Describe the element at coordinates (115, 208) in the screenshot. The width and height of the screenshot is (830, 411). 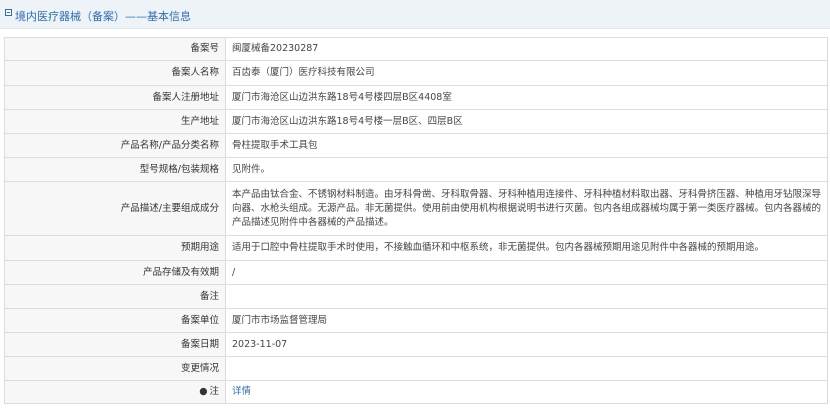
I see `row-label: 产品描述/主要组成成分` at that location.